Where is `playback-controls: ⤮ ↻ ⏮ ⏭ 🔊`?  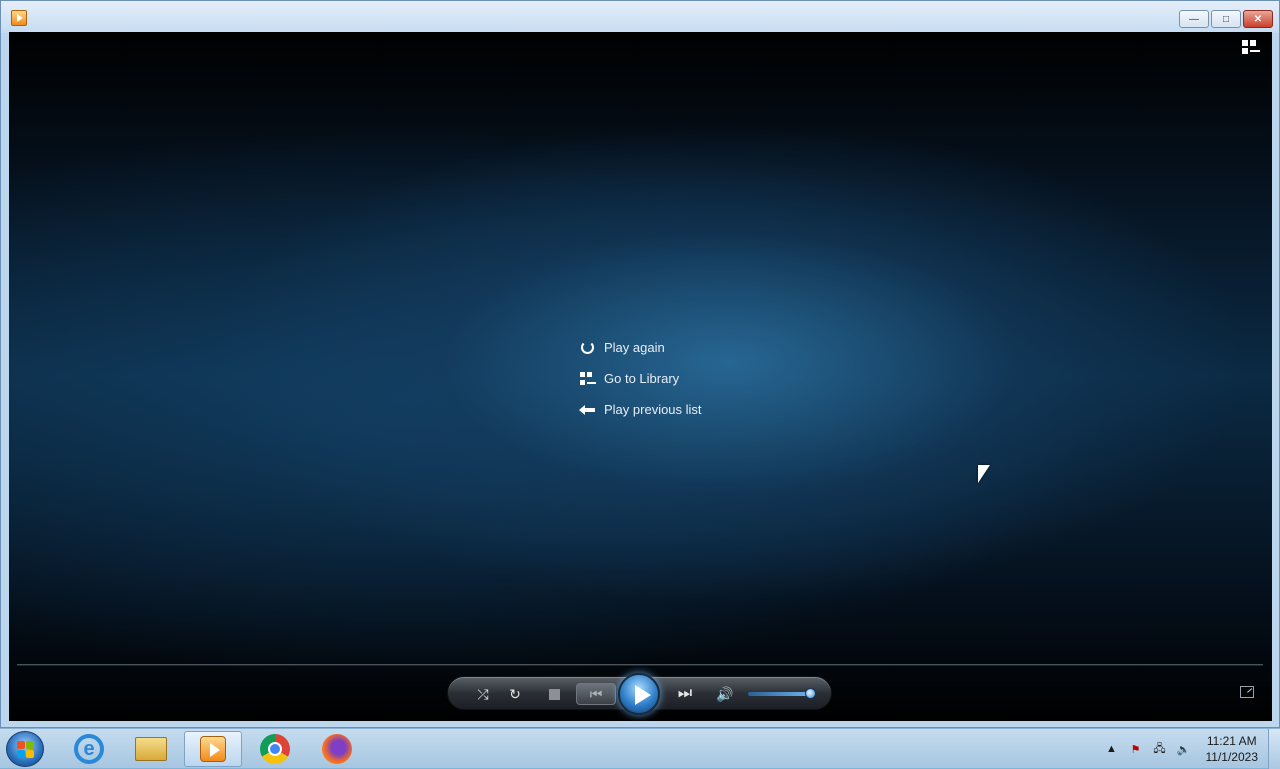 playback-controls: ⤮ ↻ ⏮ ⏭ 🔊 is located at coordinates (639, 694).